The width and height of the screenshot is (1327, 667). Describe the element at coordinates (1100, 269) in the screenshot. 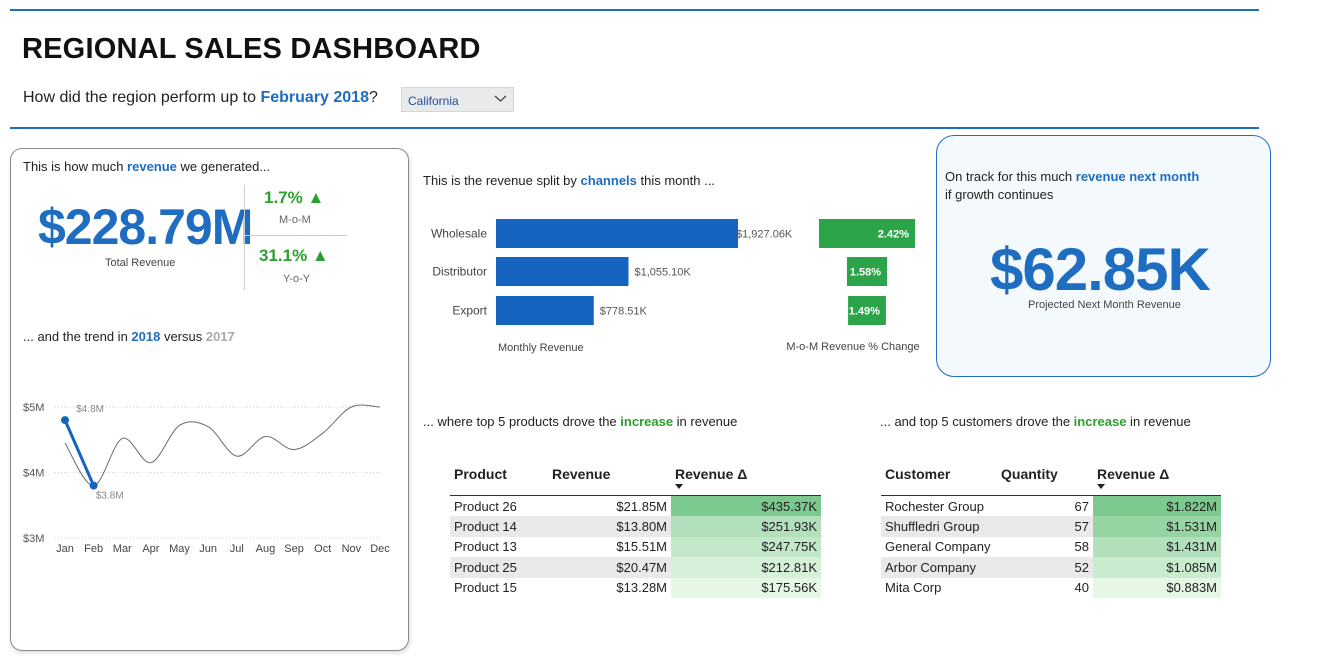

I see `projected-revenue-value: $62.85K` at that location.